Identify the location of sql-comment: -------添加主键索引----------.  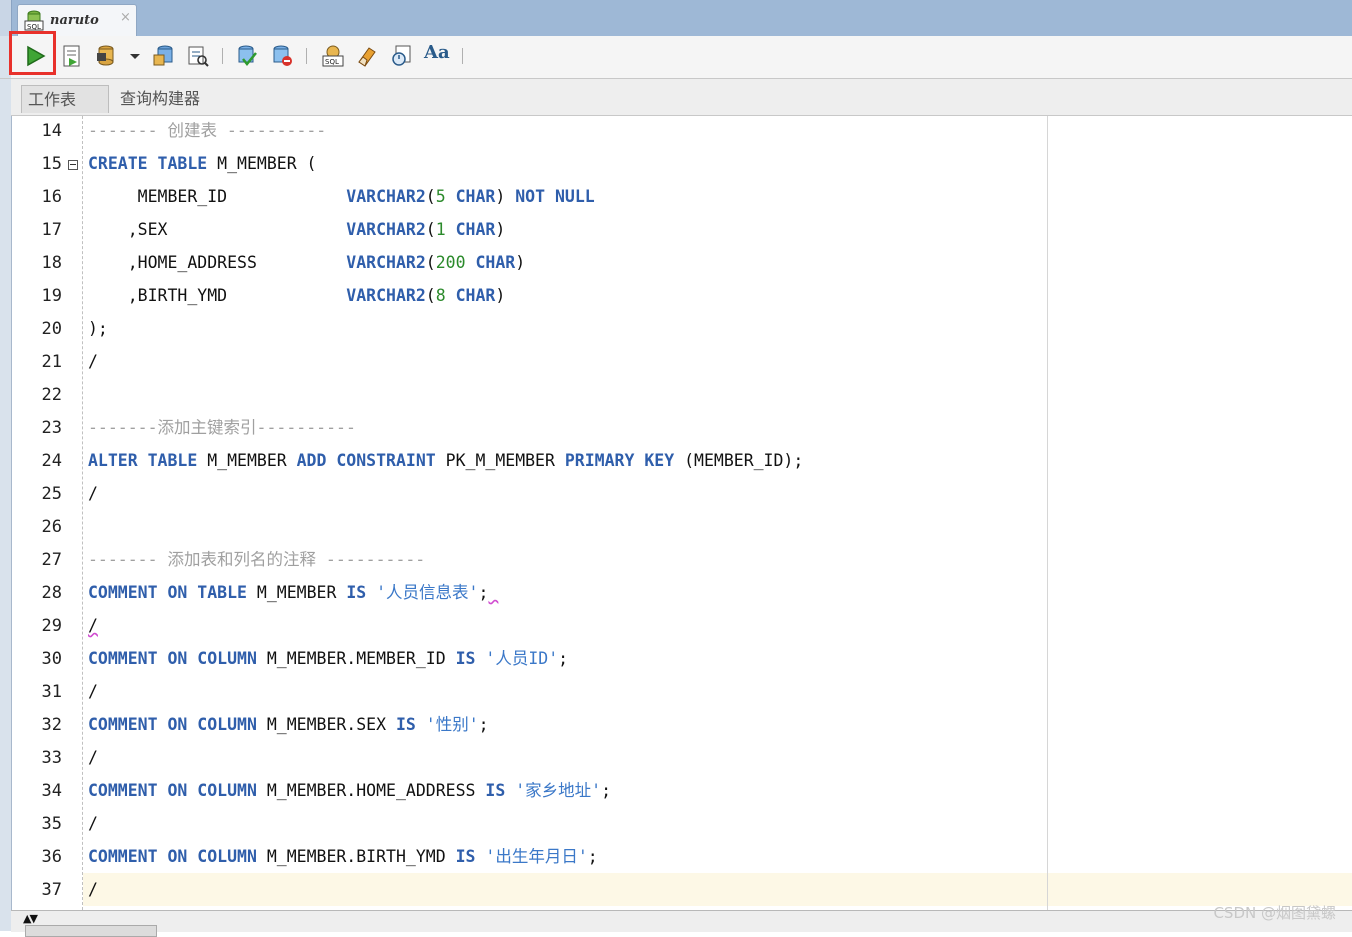
(222, 427).